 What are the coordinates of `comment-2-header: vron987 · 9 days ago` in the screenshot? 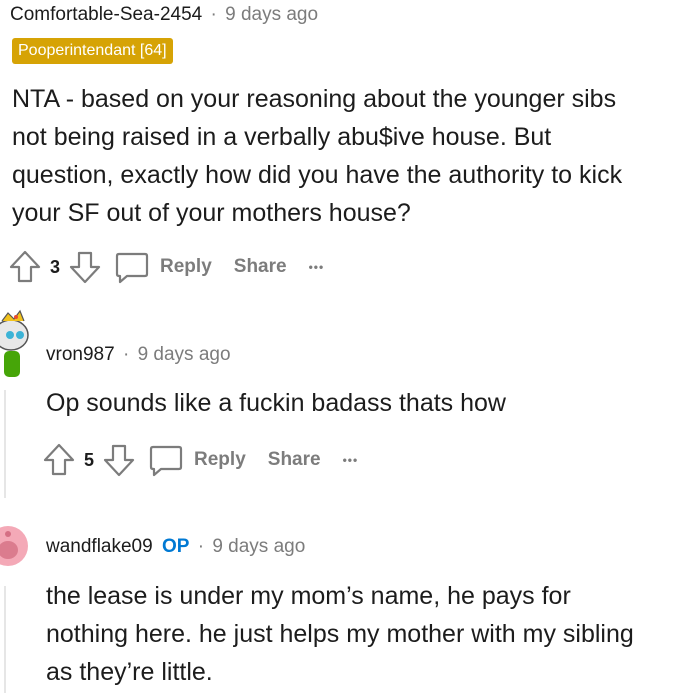 It's located at (138, 355).